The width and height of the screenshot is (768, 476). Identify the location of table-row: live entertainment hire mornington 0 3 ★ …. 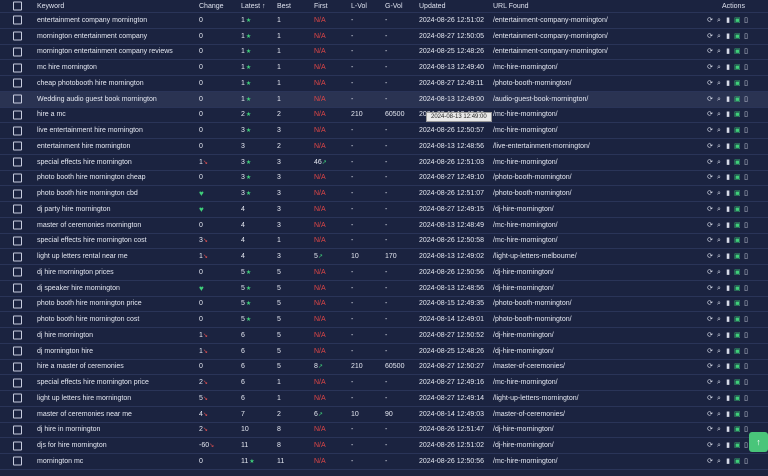
(384, 131).